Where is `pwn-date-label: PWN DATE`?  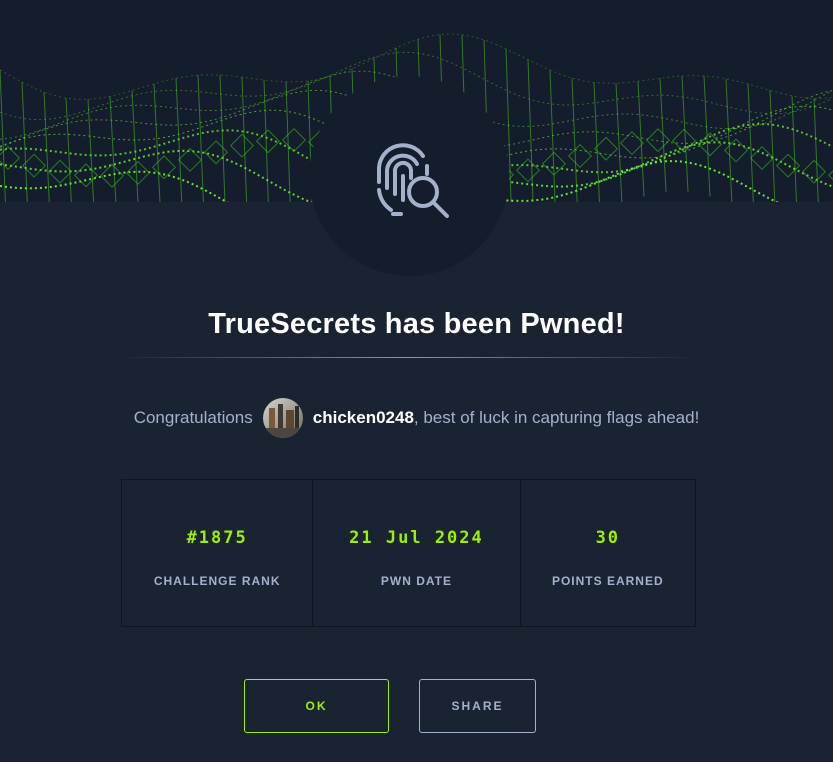
pwn-date-label: PWN DATE is located at coordinates (416, 581).